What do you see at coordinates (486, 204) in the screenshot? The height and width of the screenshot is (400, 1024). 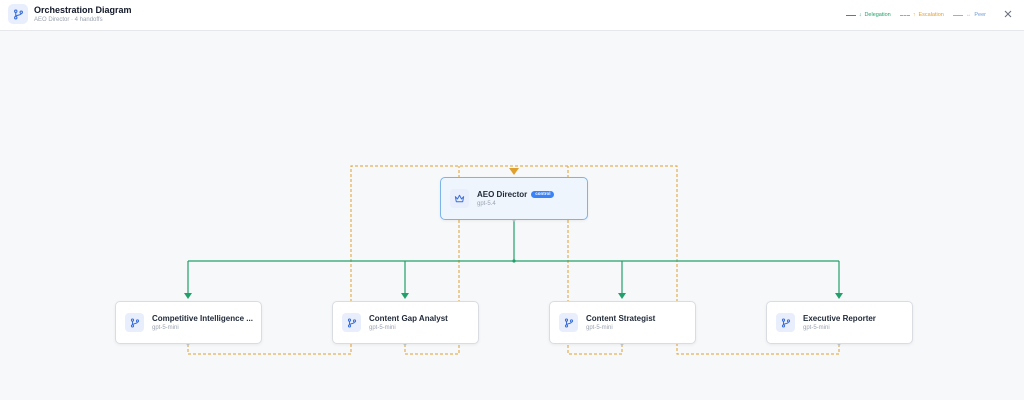 I see `node-model: gpt-5.4` at bounding box center [486, 204].